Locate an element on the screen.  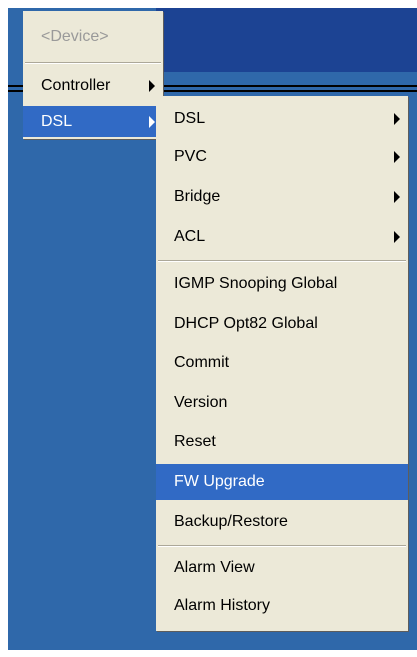
dsl-submenu-item-dhcp-opt82-global: DHCP Opt82 Global is located at coordinates (282, 324).